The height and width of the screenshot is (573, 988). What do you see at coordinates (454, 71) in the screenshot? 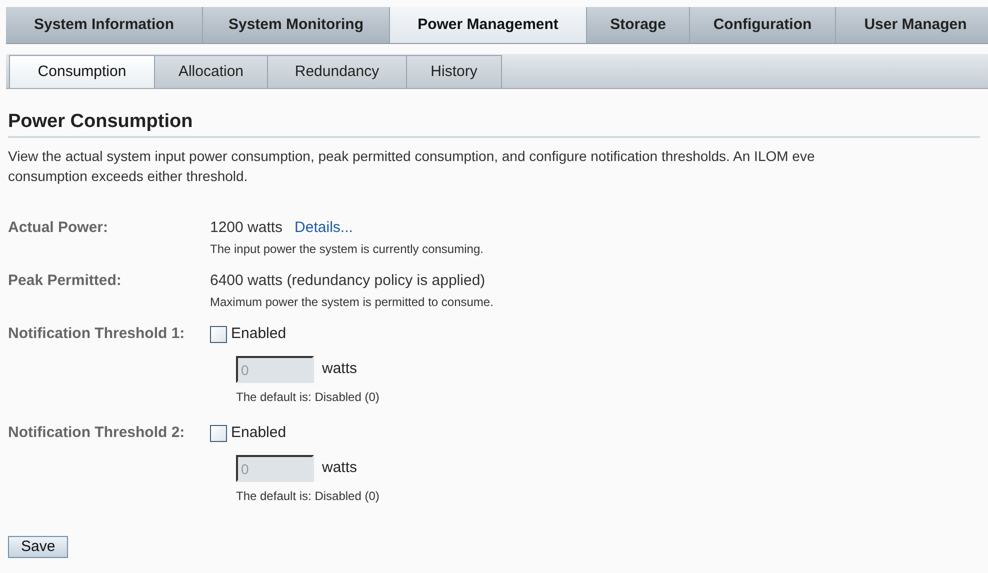
I see `sub-tab: History` at bounding box center [454, 71].